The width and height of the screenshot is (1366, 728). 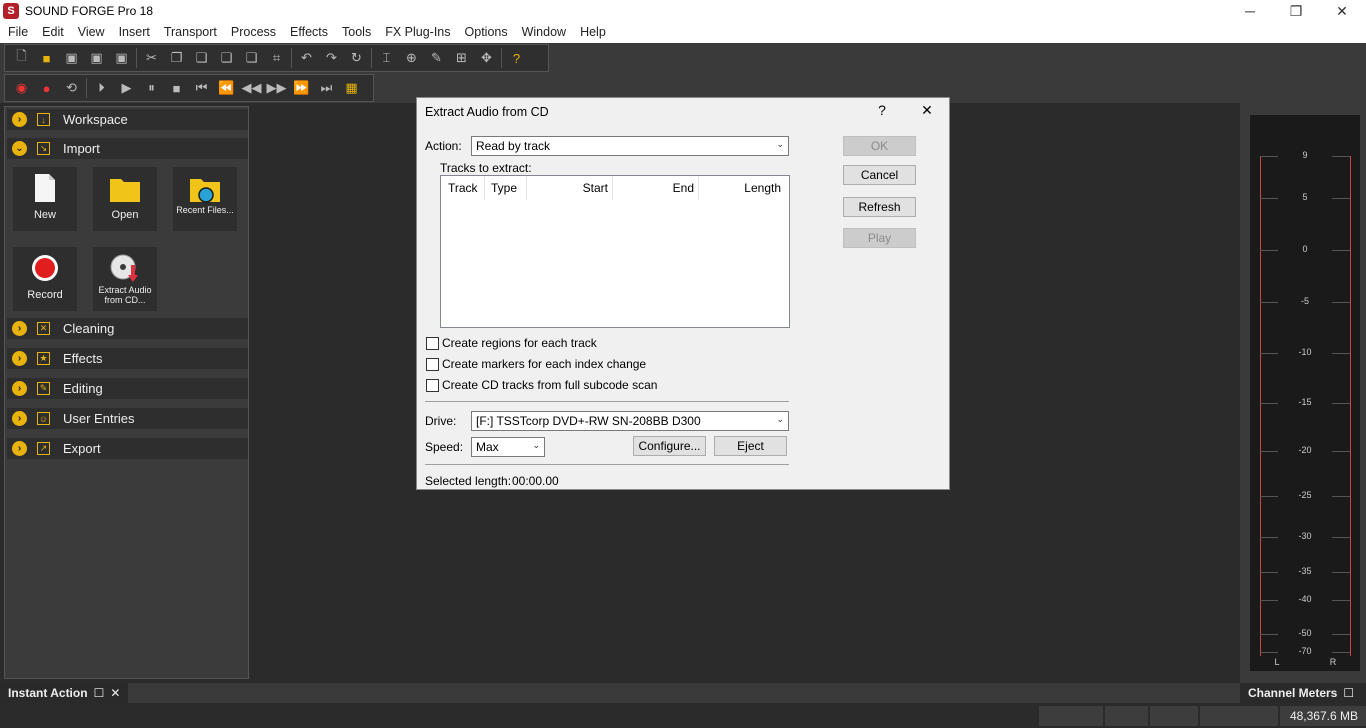 I want to click on previous-icon: ⏪, so click(x=226, y=88).